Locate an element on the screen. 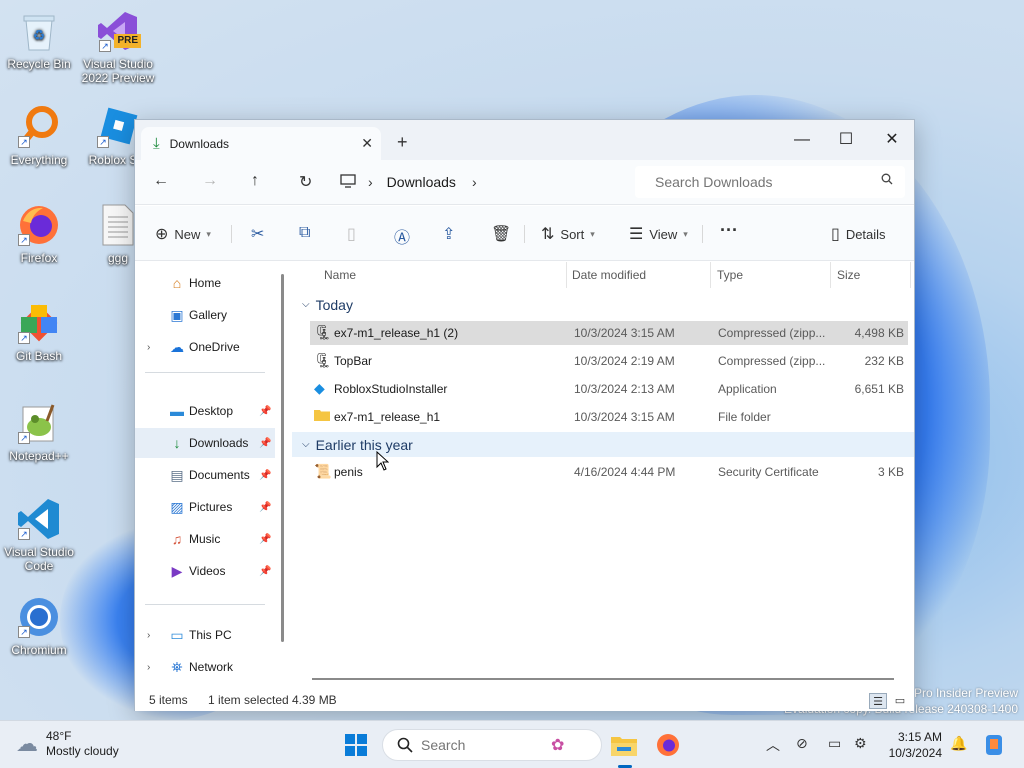  weather-temperature: 48°F is located at coordinates (59, 736).